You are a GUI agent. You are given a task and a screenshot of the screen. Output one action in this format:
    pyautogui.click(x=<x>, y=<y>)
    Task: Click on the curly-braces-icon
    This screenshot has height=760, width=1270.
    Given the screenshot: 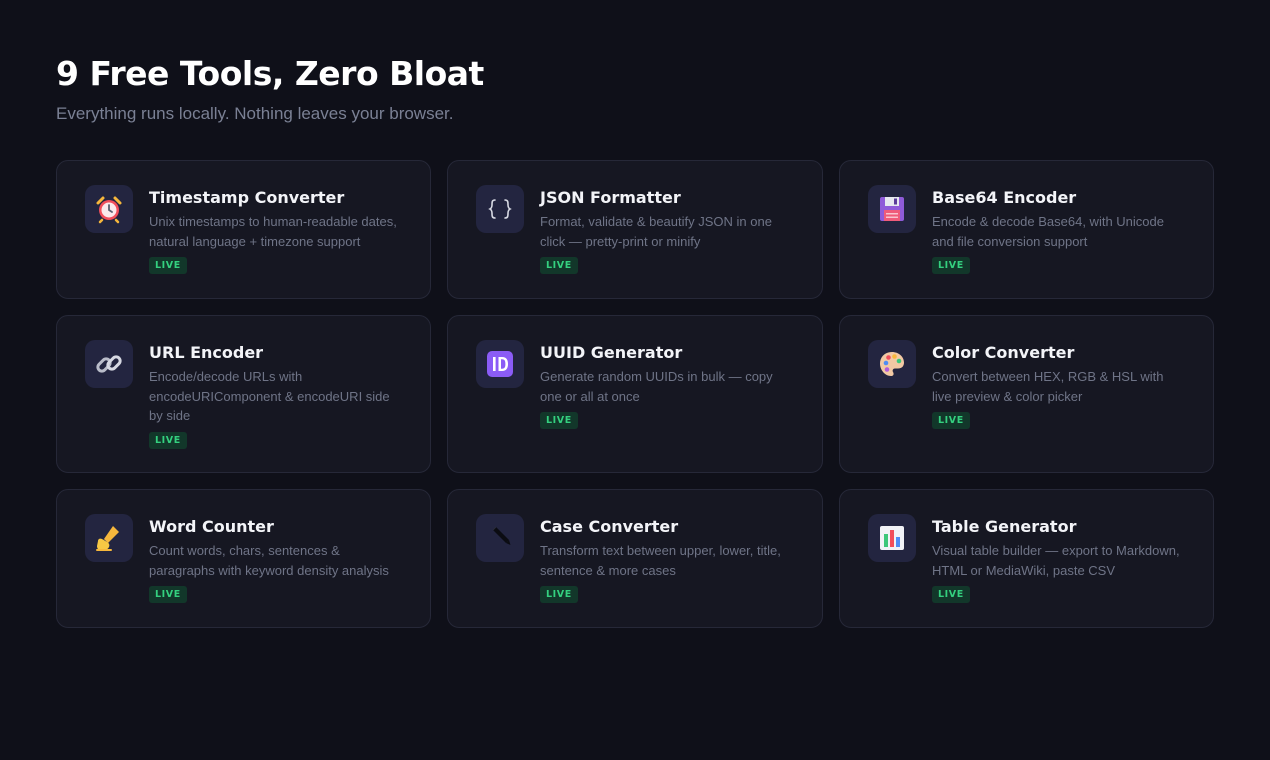 What is the action you would take?
    pyautogui.click(x=500, y=209)
    